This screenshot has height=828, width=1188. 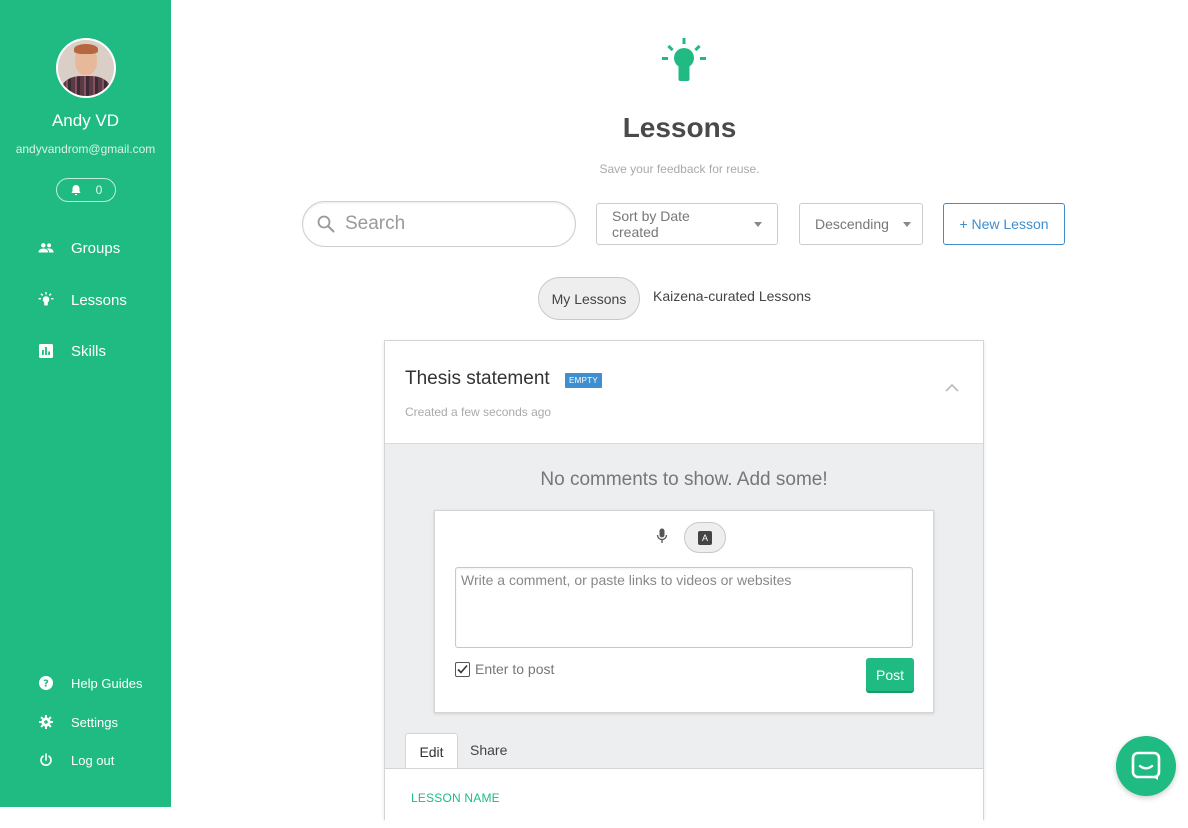 What do you see at coordinates (1004, 224) in the screenshot?
I see `new-lesson-button: + New Lesson` at bounding box center [1004, 224].